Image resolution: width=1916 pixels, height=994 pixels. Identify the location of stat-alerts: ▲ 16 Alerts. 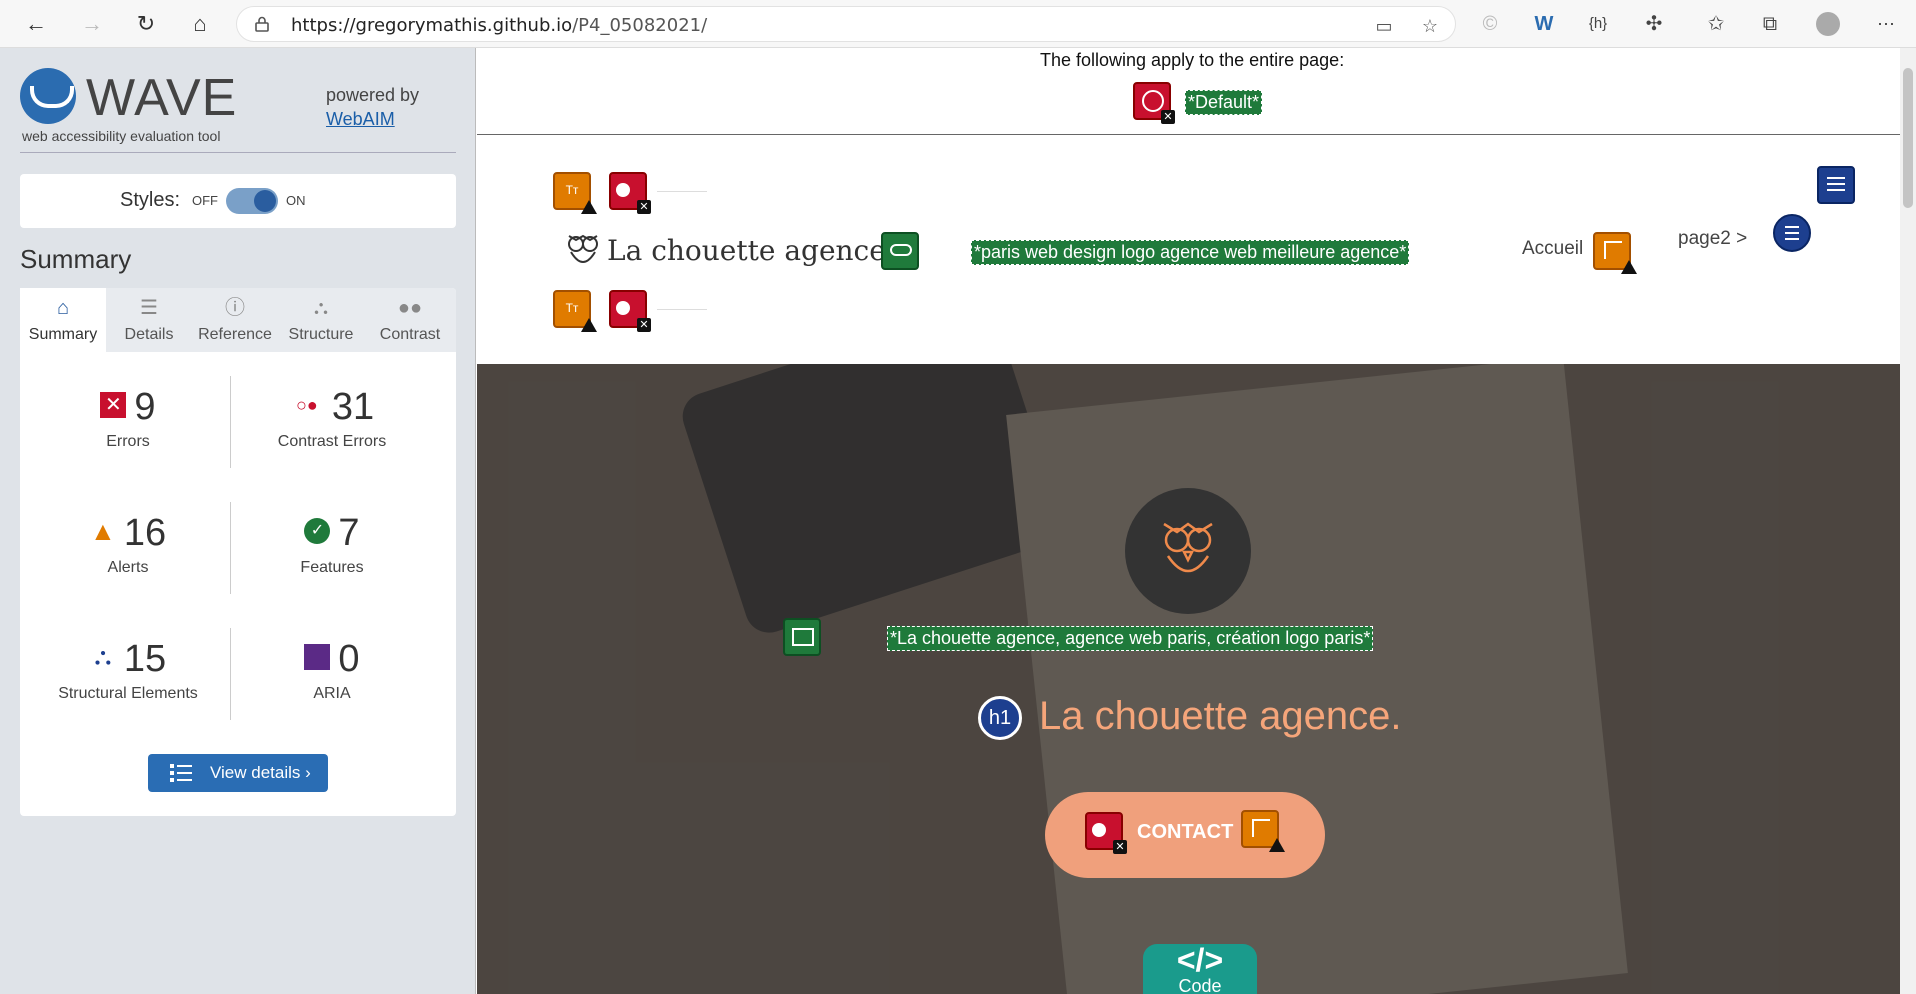
(128, 544).